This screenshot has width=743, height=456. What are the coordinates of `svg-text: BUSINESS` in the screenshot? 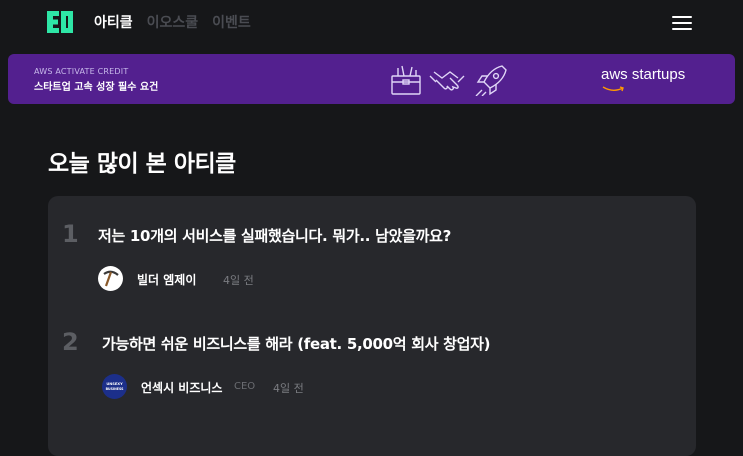 It's located at (115, 389).